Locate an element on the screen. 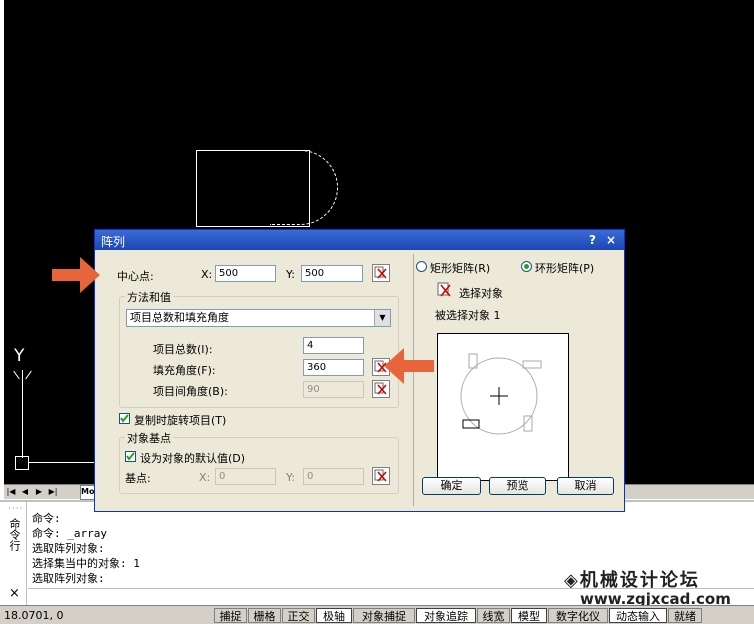 The image size is (754, 624). pick-base-button is located at coordinates (381, 476).